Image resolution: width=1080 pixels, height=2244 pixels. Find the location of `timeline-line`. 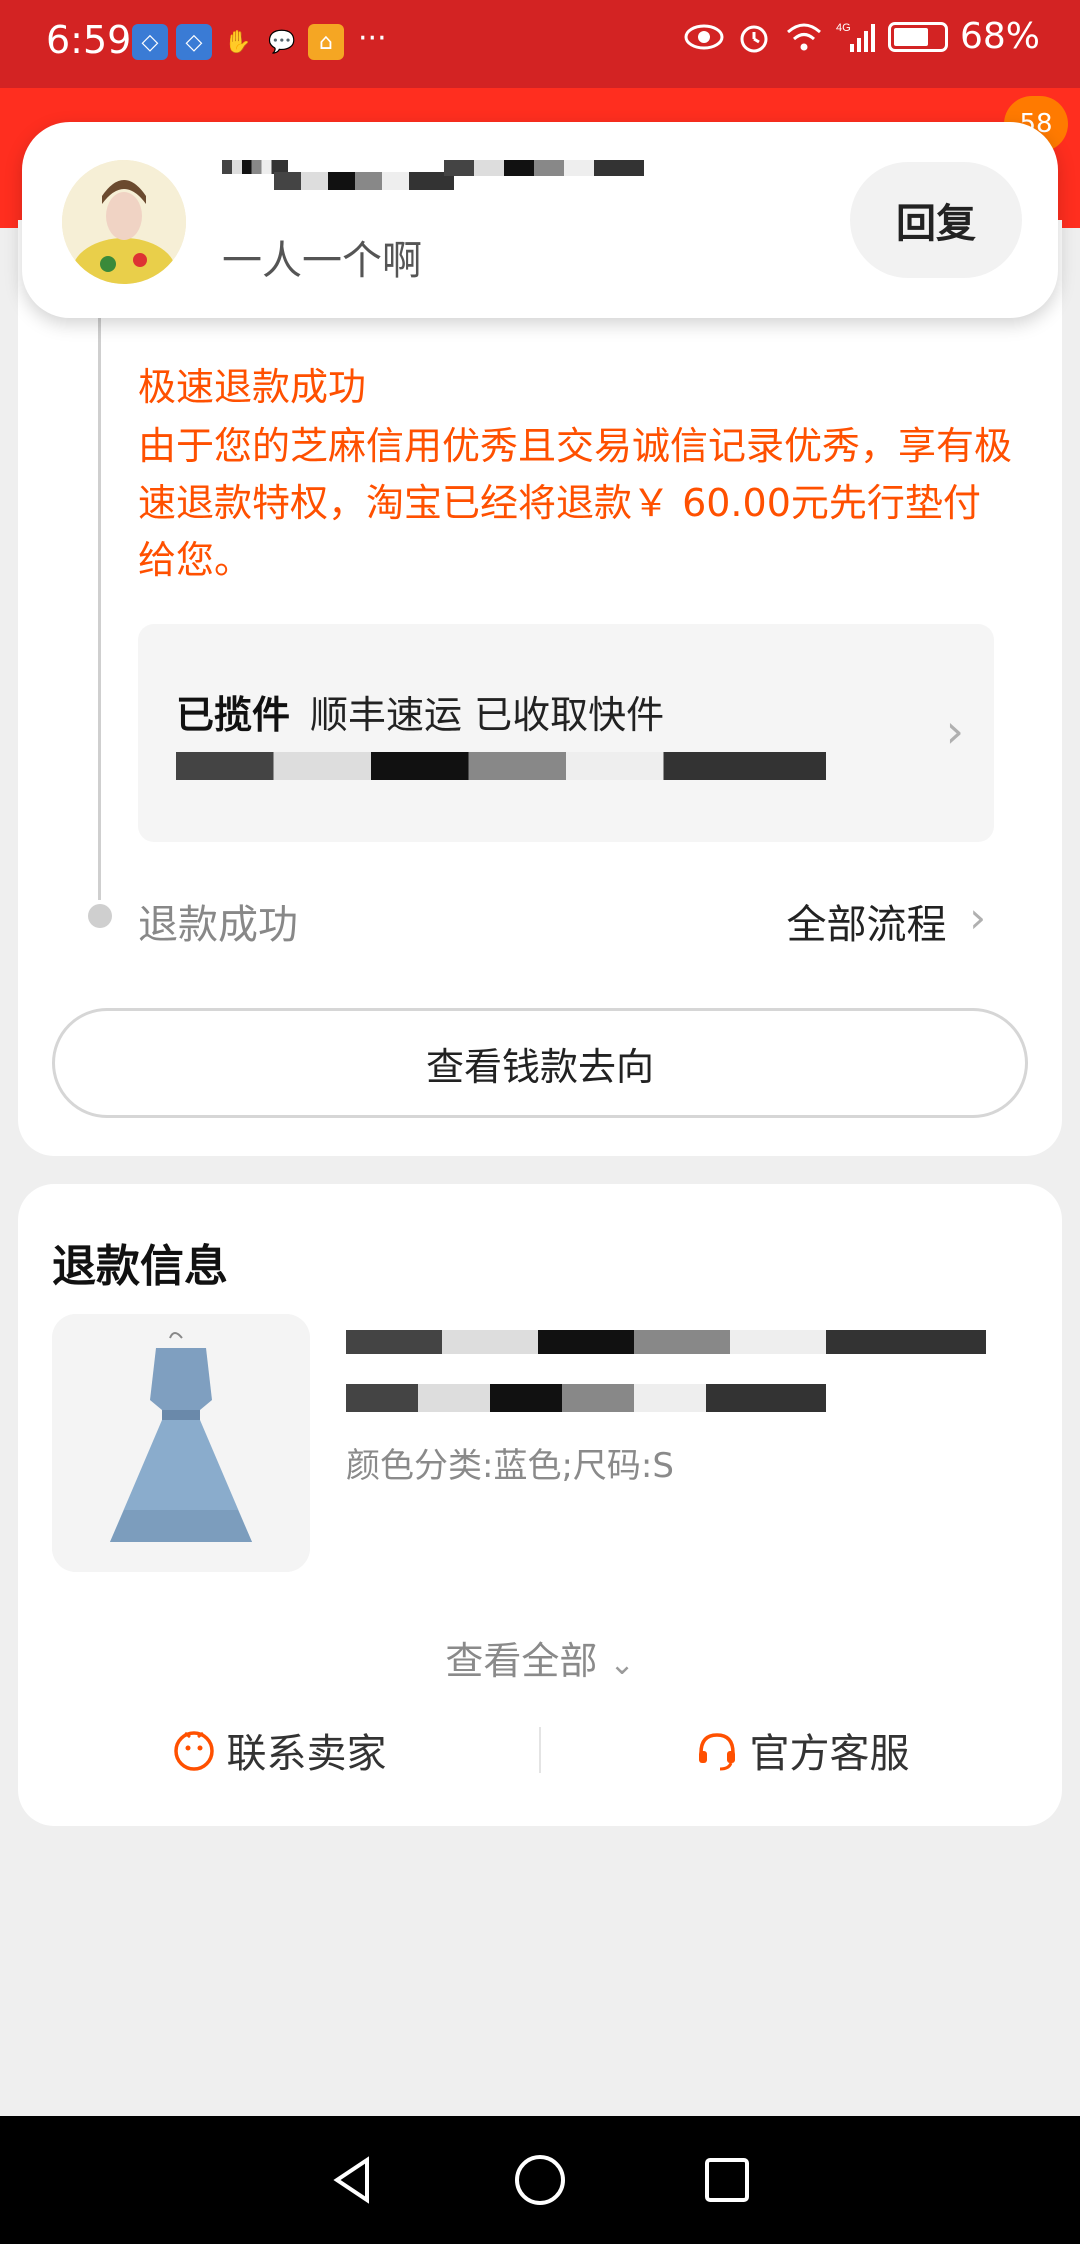

timeline-line is located at coordinates (99, 560).